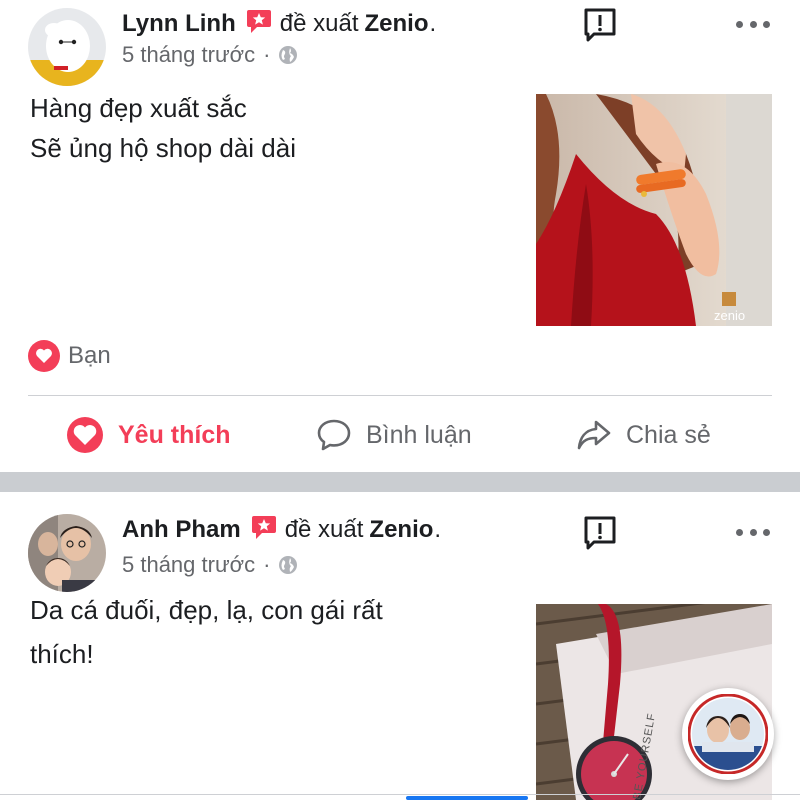 Image resolution: width=800 pixels, height=800 pixels. I want to click on post-header-line: Lynn Linh đề xuất Zenio., so click(279, 24).